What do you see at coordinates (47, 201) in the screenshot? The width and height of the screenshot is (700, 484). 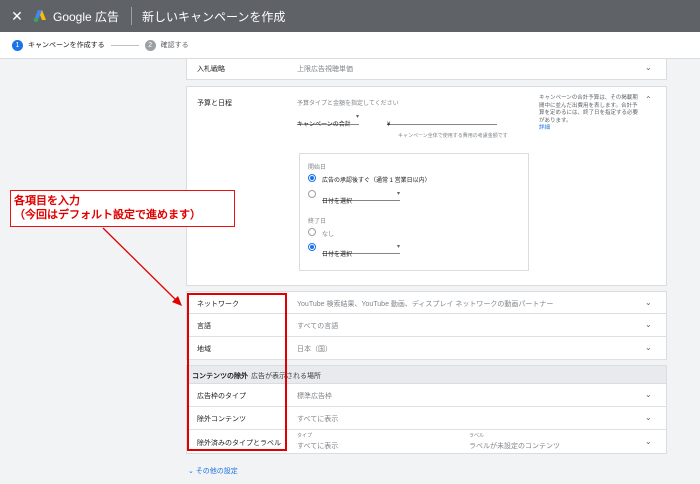 I see `annotation-line-1: 各項目を入力` at bounding box center [47, 201].